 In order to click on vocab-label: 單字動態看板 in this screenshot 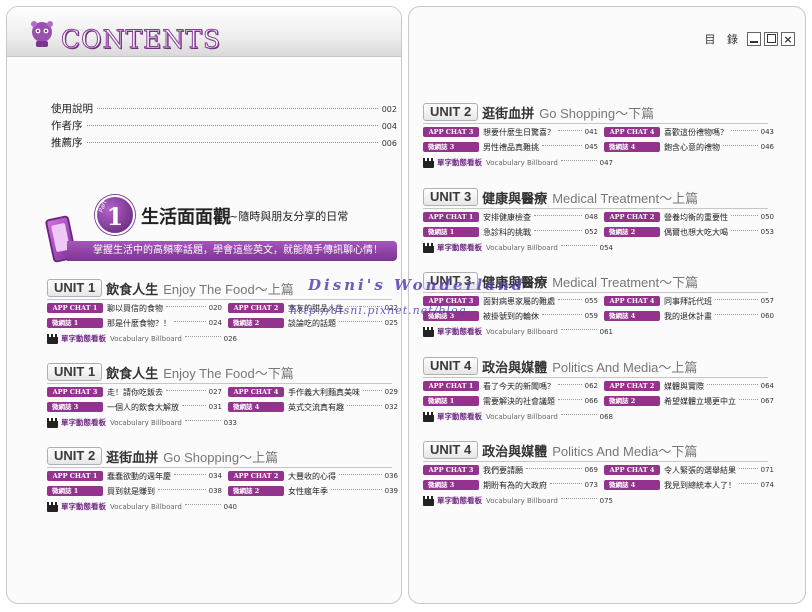, I will do `click(83, 422)`.